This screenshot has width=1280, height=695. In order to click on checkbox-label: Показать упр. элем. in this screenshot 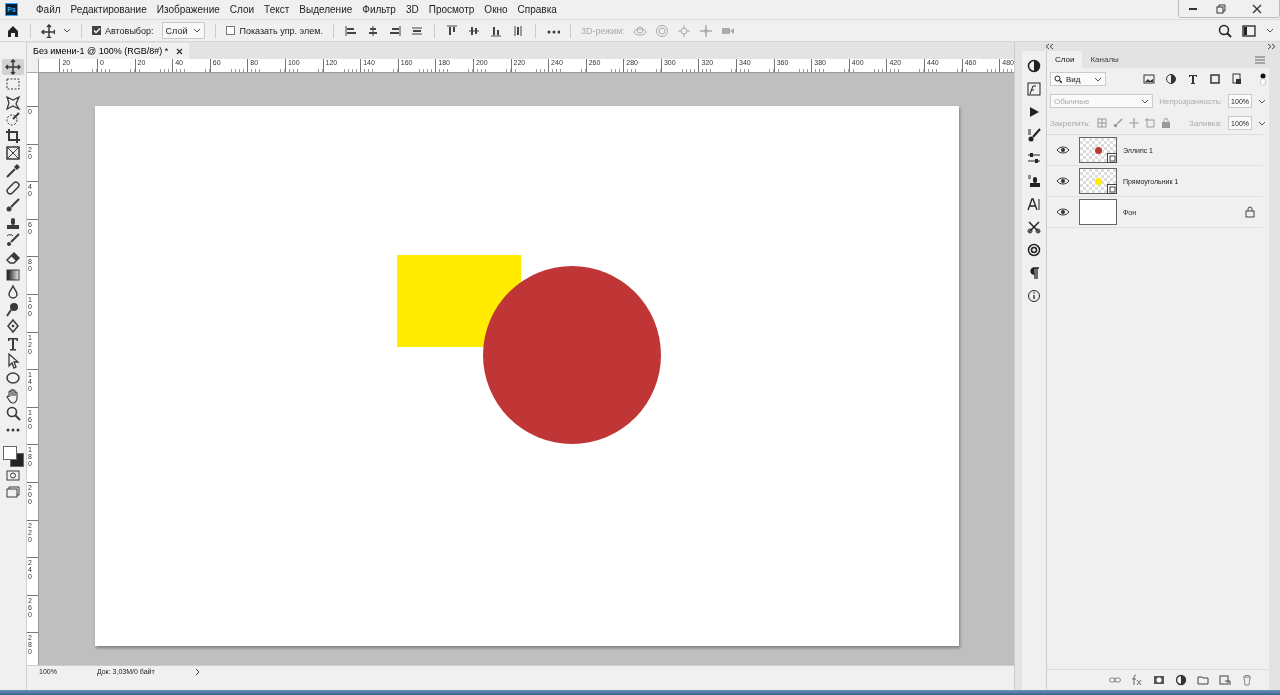, I will do `click(281, 30)`.